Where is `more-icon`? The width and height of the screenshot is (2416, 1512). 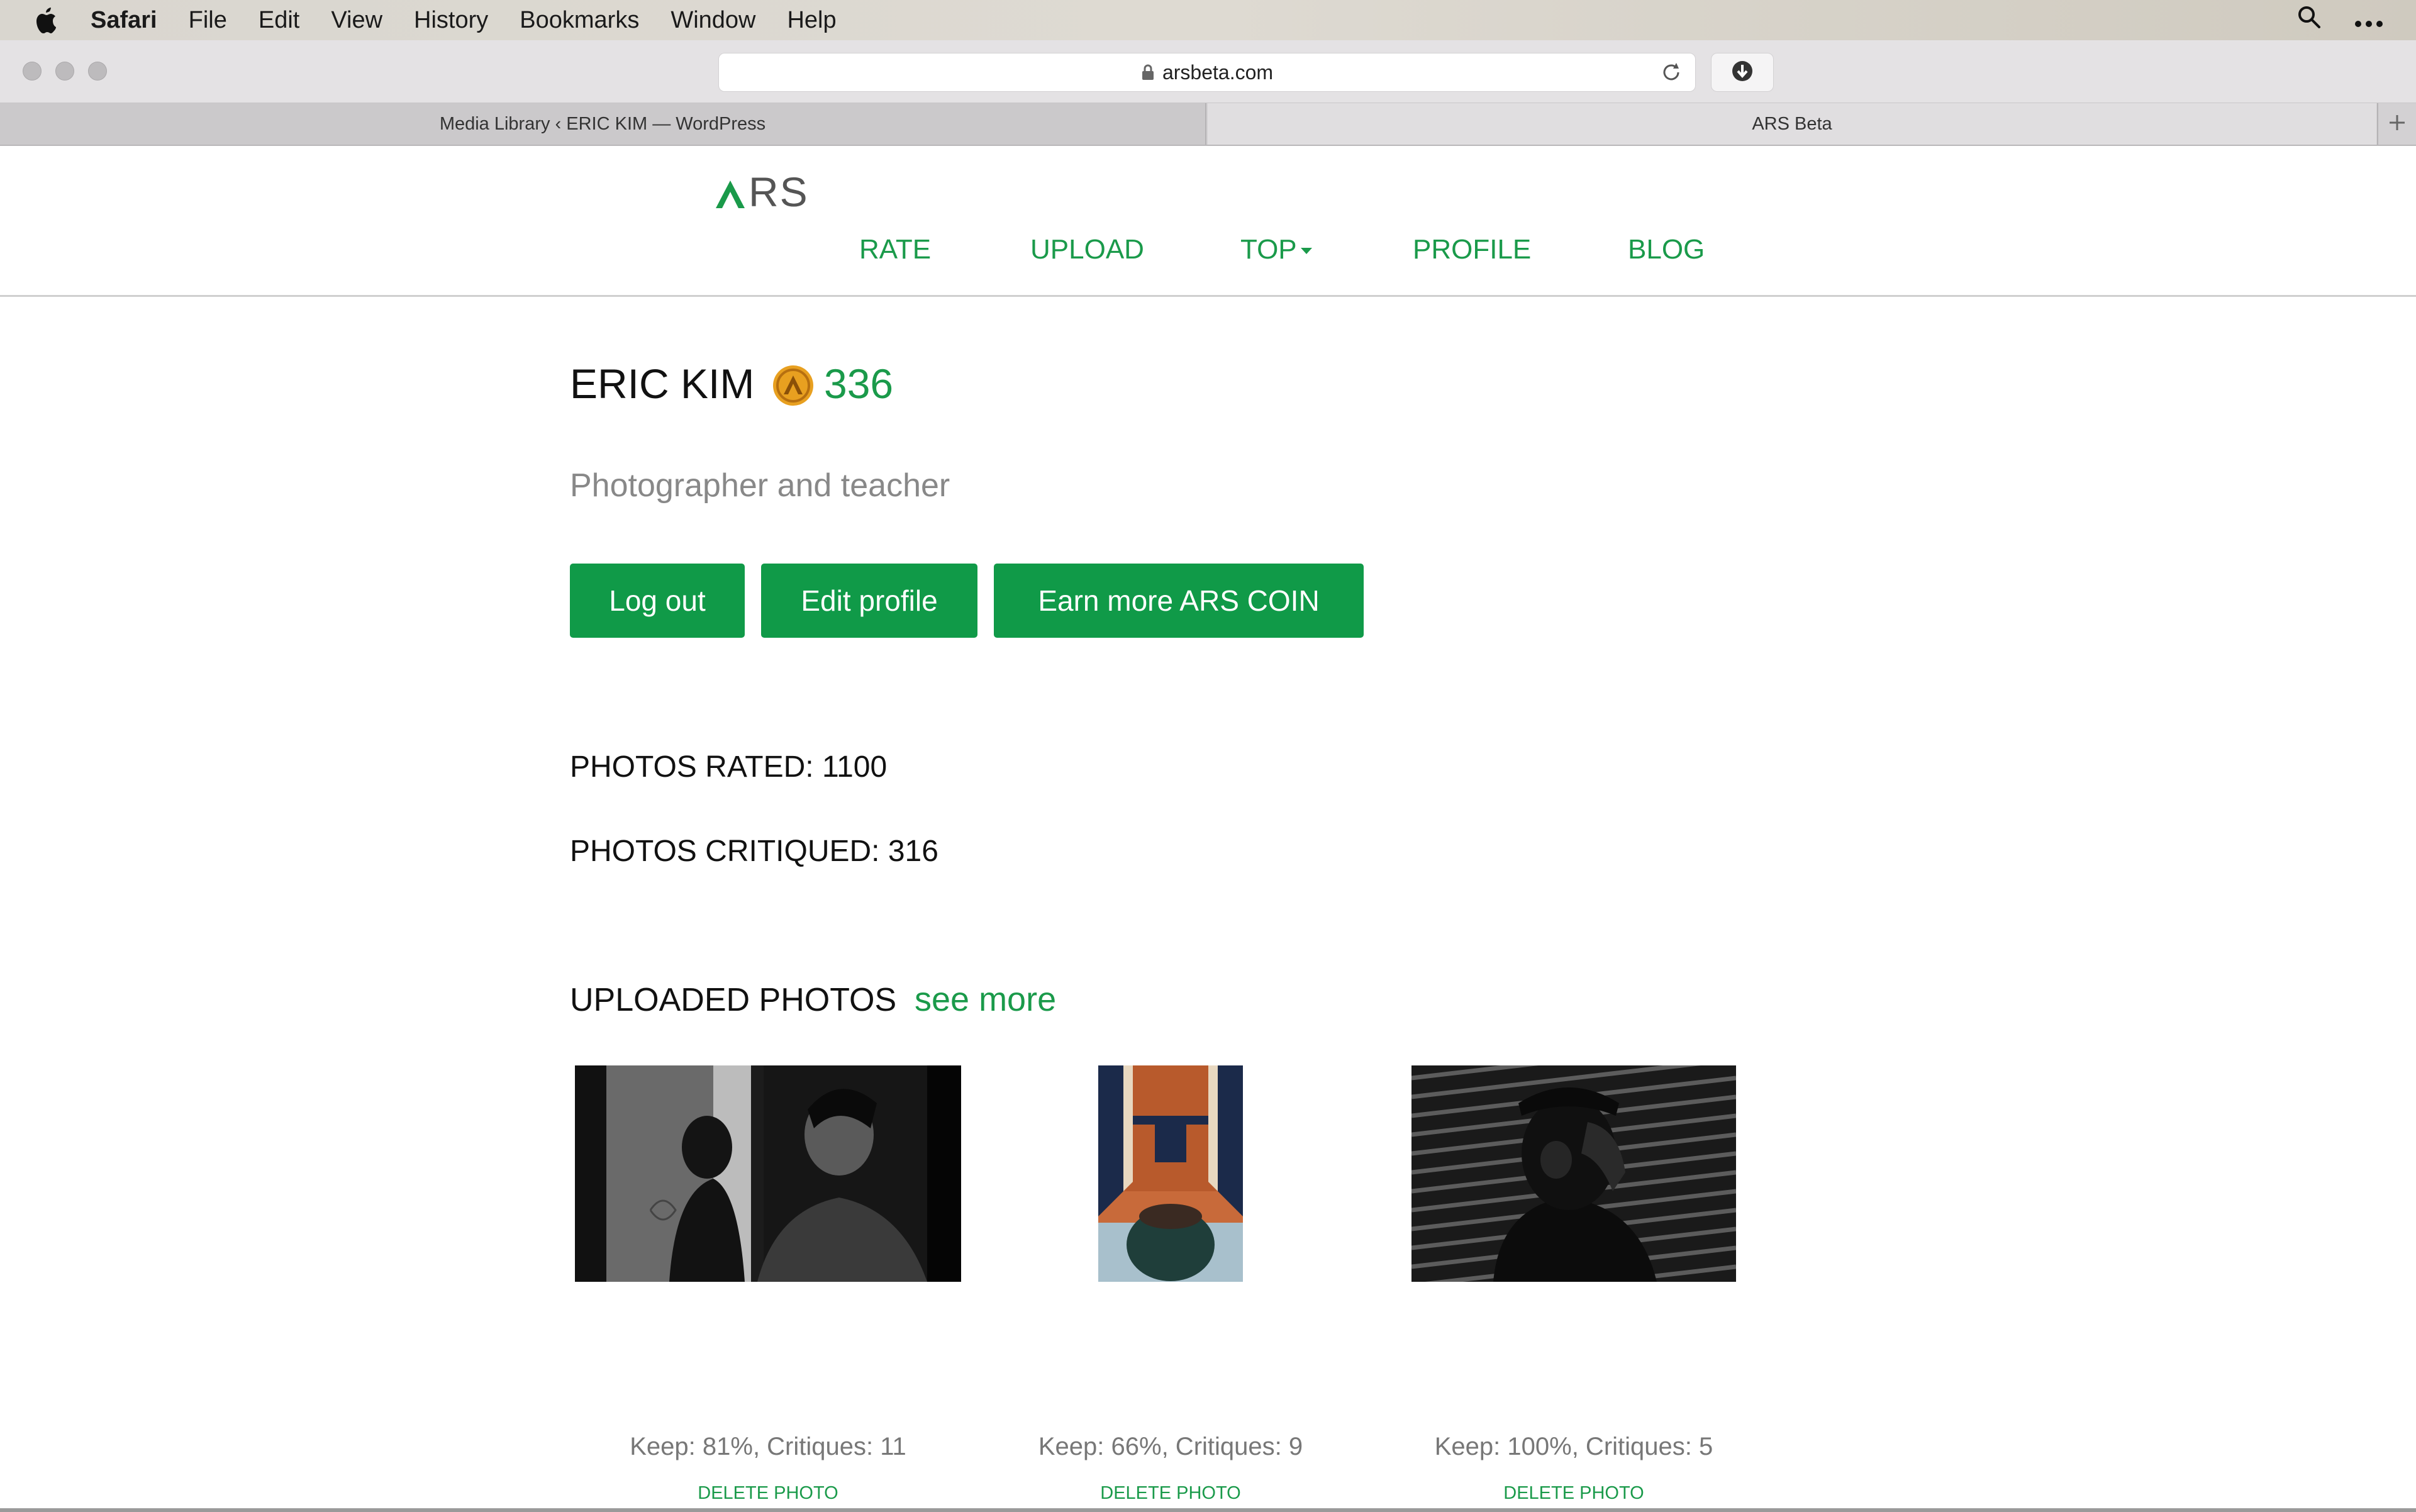
more-icon is located at coordinates (2368, 20).